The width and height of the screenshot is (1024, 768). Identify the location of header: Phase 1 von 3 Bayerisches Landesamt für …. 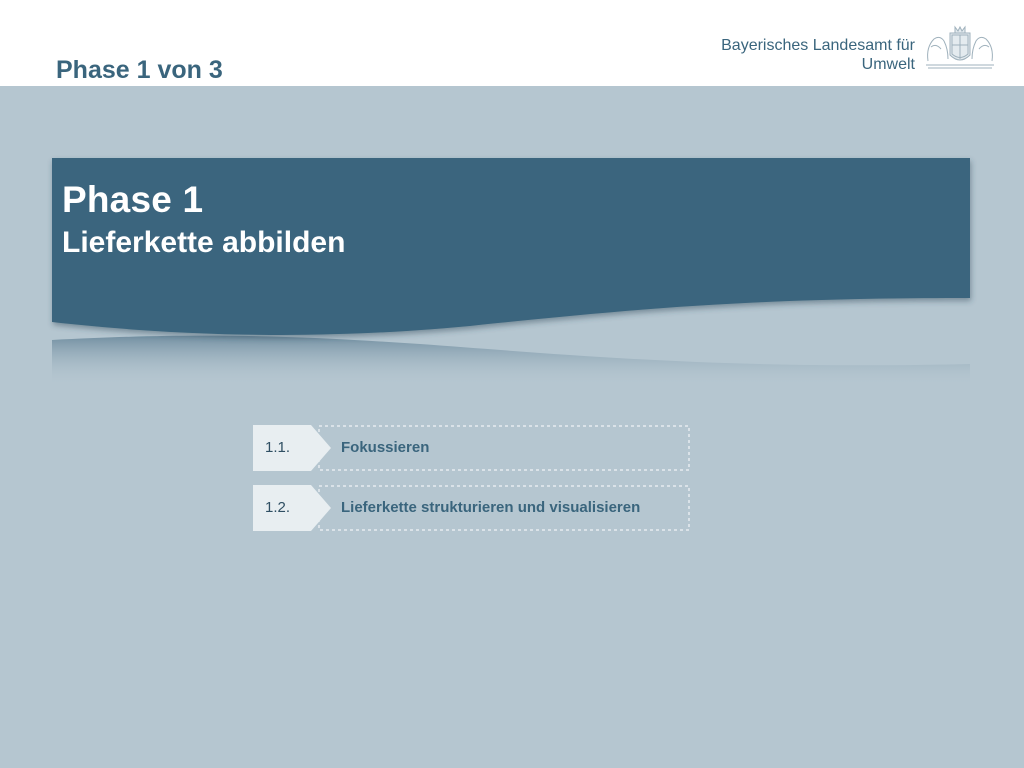
(512, 43).